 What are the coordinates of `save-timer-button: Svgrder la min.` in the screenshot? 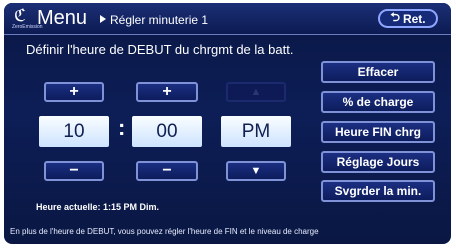 It's located at (378, 191).